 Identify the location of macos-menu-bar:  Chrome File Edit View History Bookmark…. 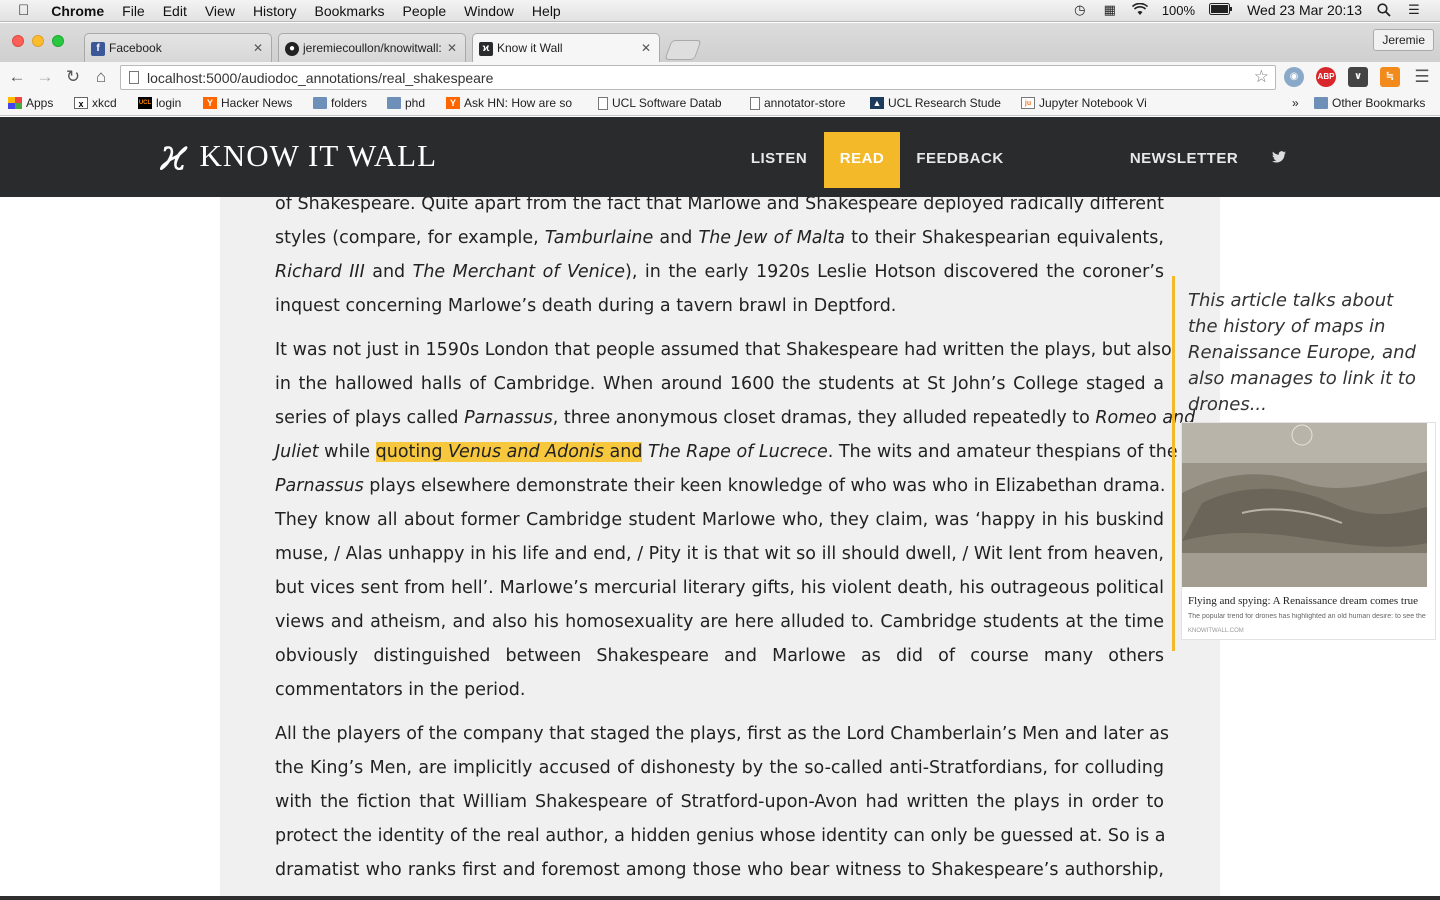
(720, 11).